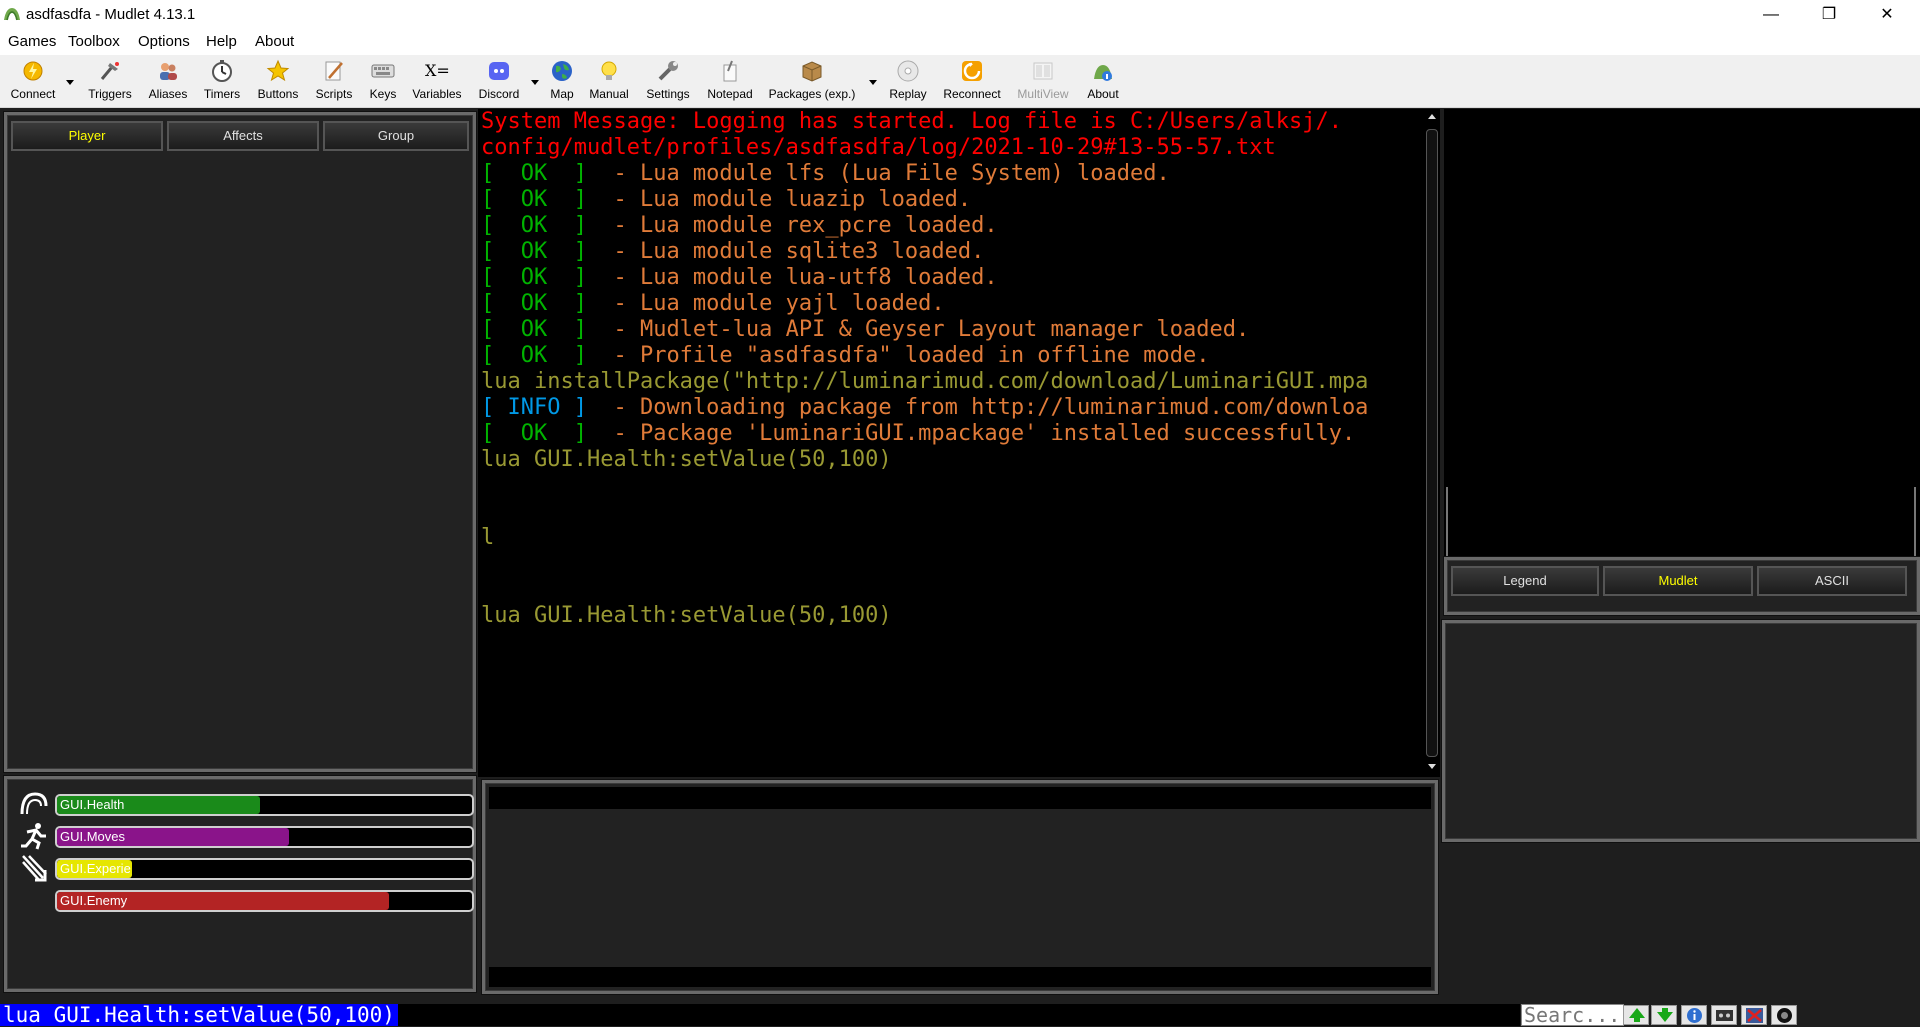 The width and height of the screenshot is (1920, 1027). I want to click on minimize-button: —, so click(1771, 14).